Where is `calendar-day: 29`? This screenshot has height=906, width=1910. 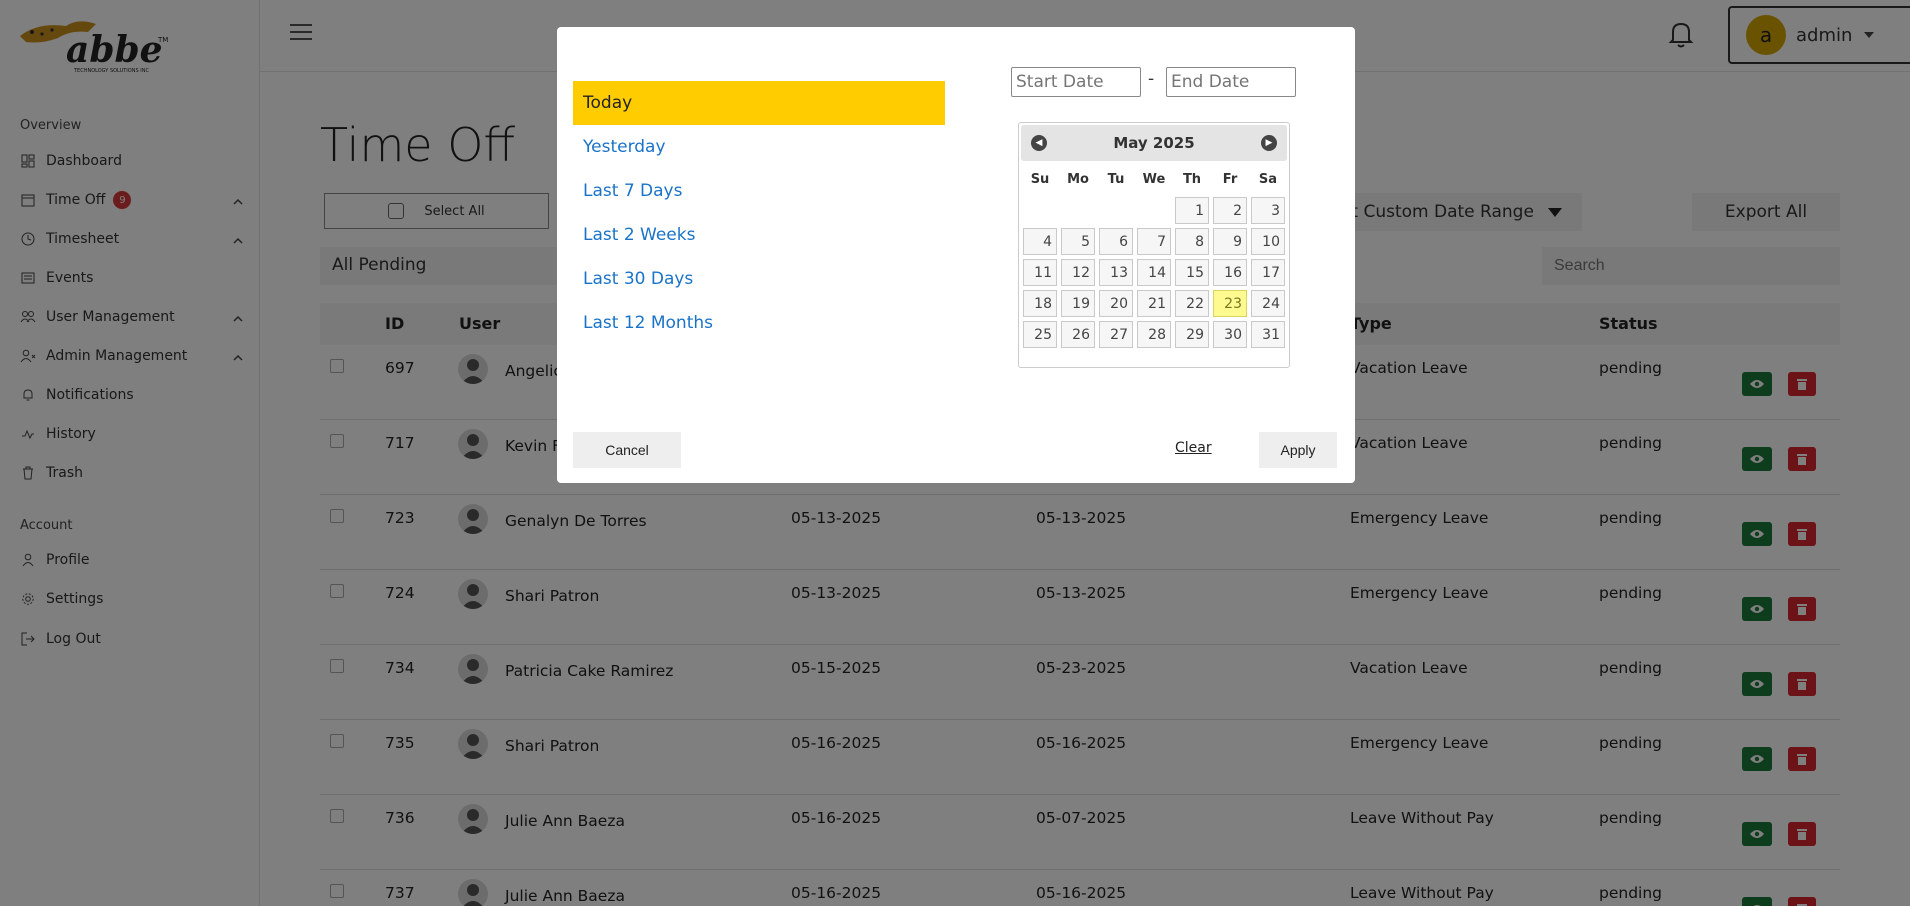 calendar-day: 29 is located at coordinates (1192, 334).